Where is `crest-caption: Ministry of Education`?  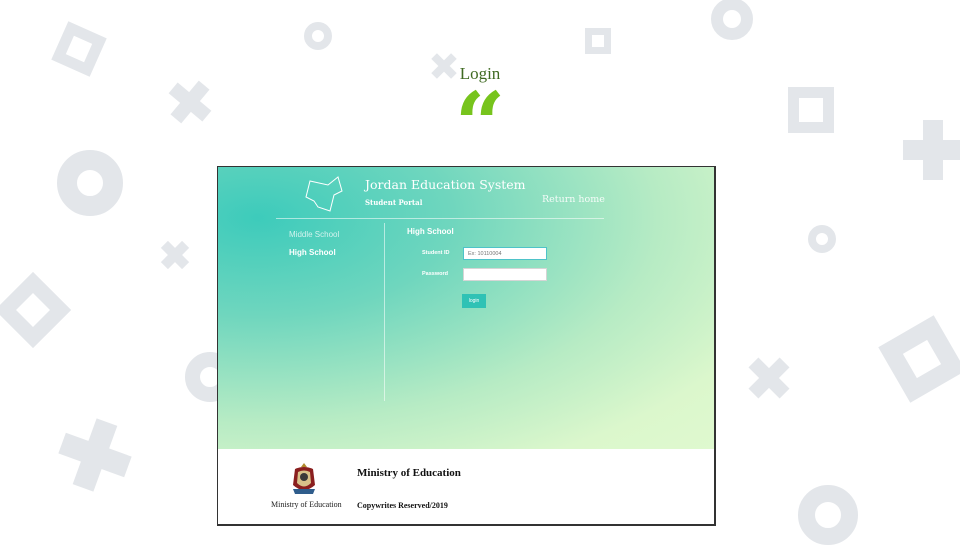 crest-caption: Ministry of Education is located at coordinates (306, 504).